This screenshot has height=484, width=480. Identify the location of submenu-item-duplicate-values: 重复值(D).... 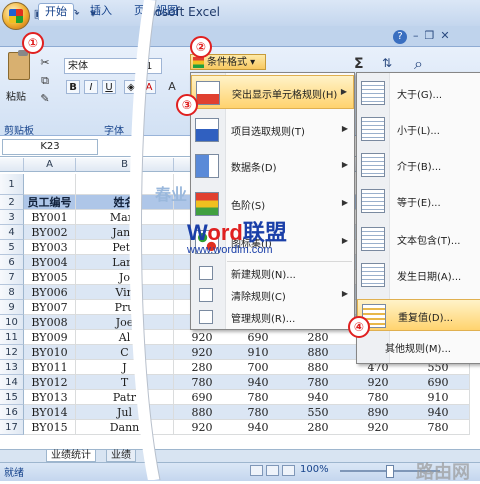
(418, 315).